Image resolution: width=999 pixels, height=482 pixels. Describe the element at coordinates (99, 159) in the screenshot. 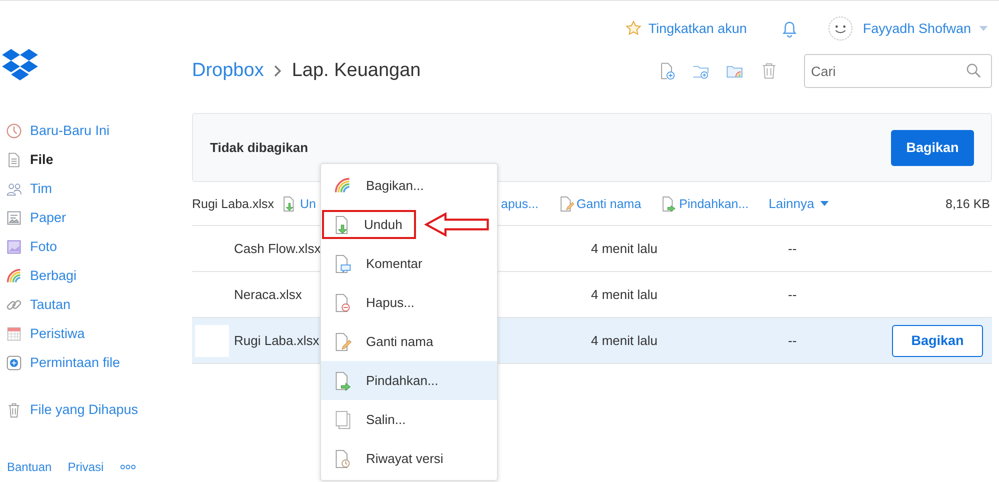

I see `sidebar-item: File` at that location.